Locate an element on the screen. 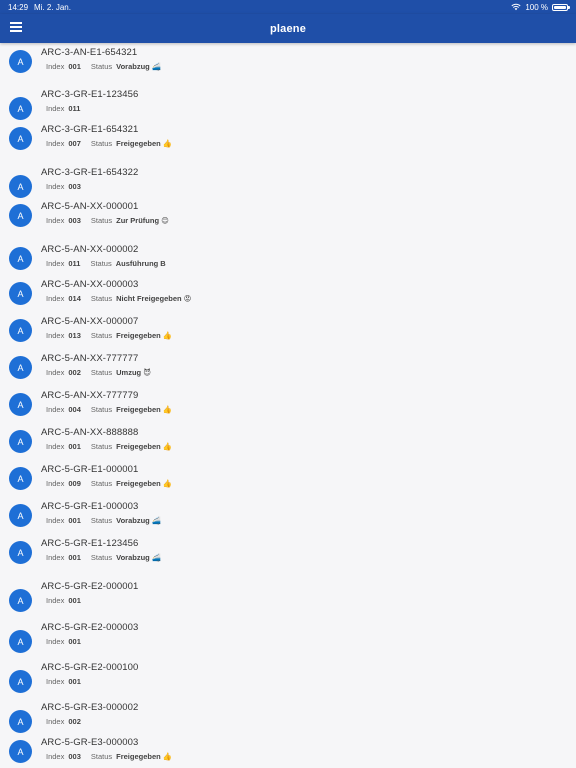  page-title: plaene is located at coordinates (288, 28).